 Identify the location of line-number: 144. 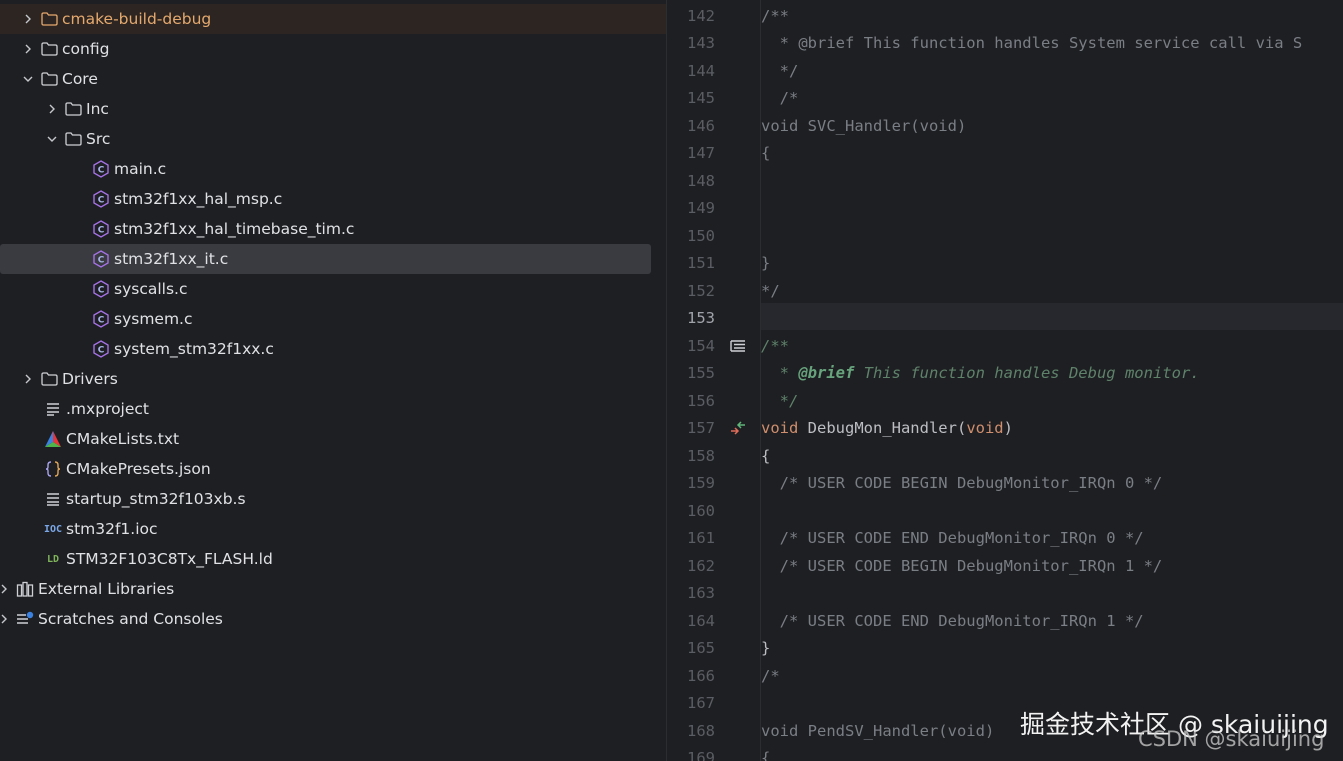
(701, 70).